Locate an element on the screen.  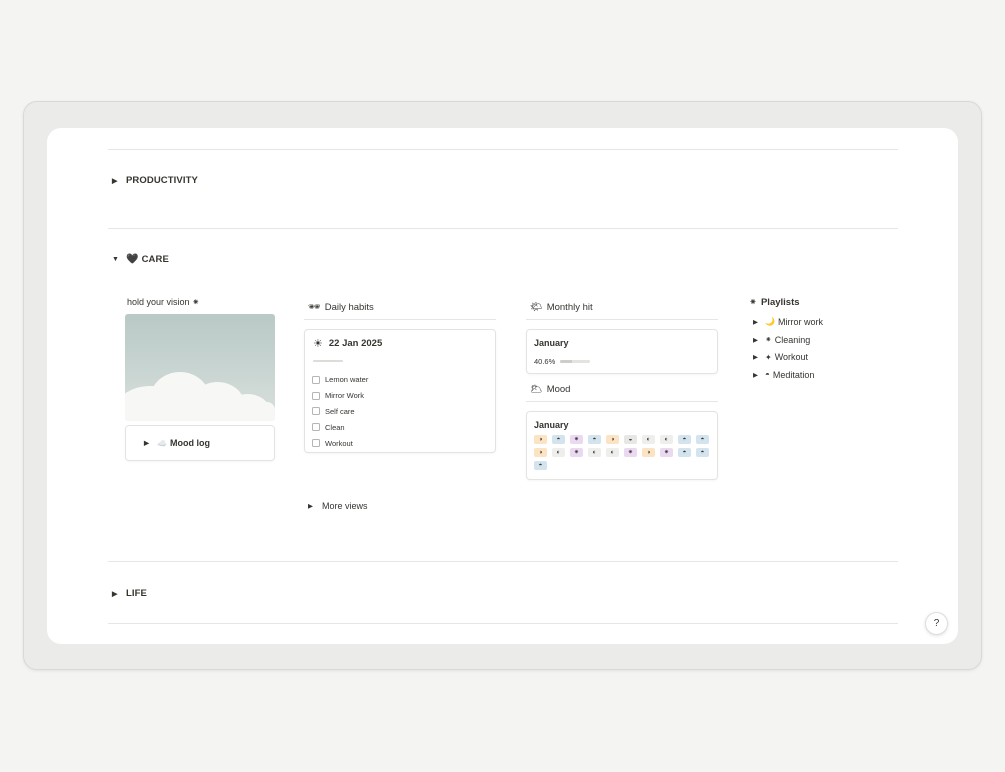
progress-bar-fill is located at coordinates (566, 361).